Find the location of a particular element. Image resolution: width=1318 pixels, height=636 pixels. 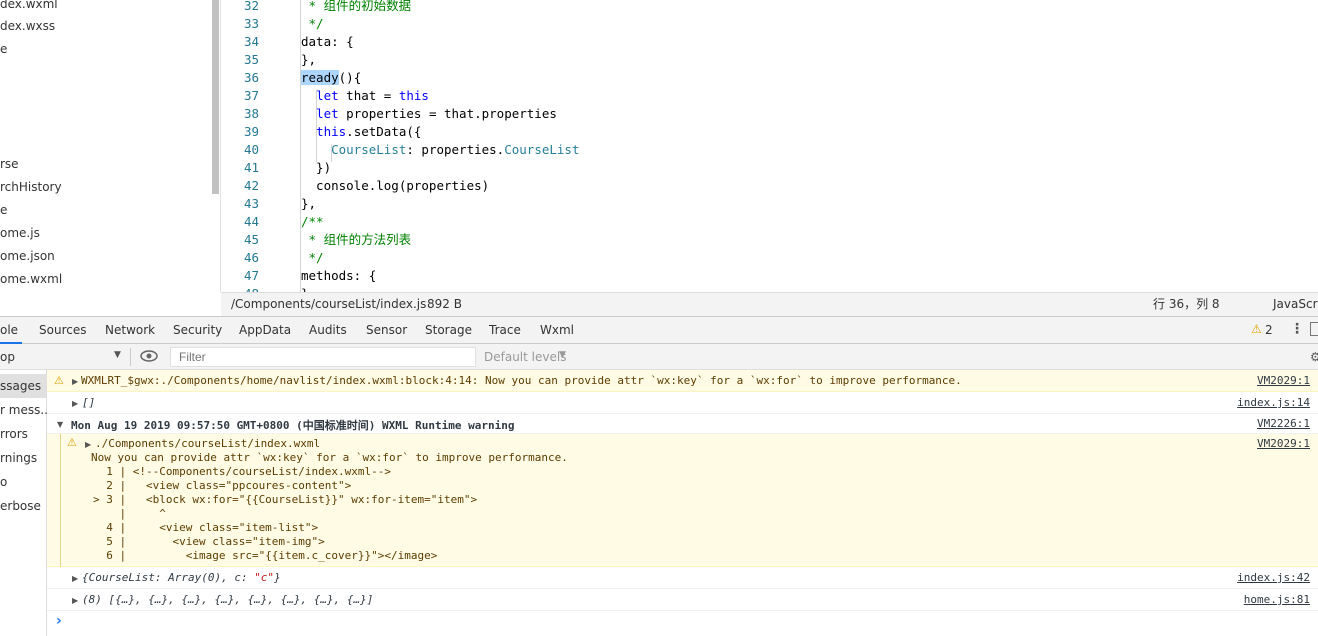

sidebar-item-verbose: erbose is located at coordinates (20, 506).